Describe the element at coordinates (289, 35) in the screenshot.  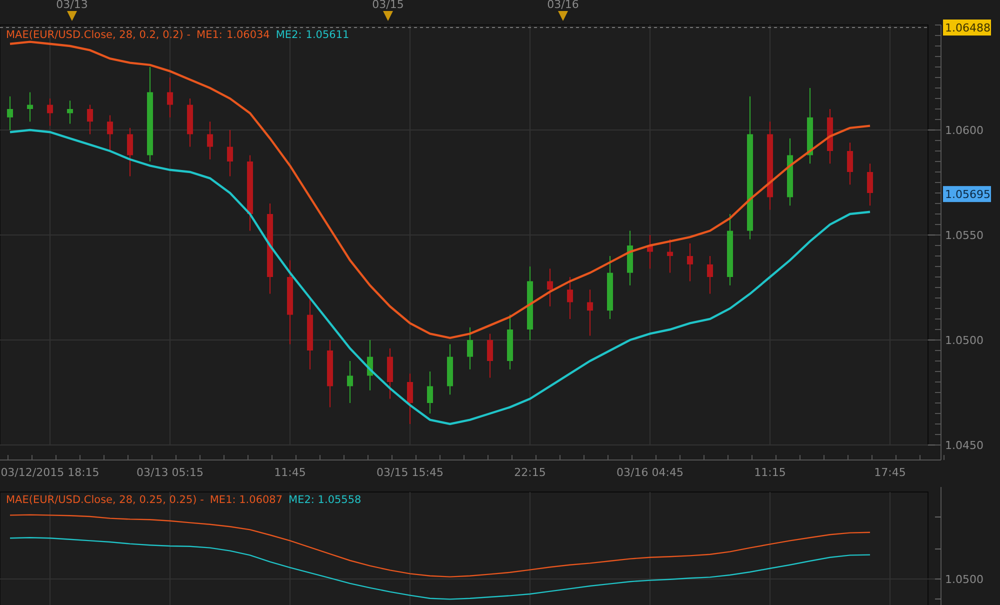
I see `series-name: ME2:` at that location.